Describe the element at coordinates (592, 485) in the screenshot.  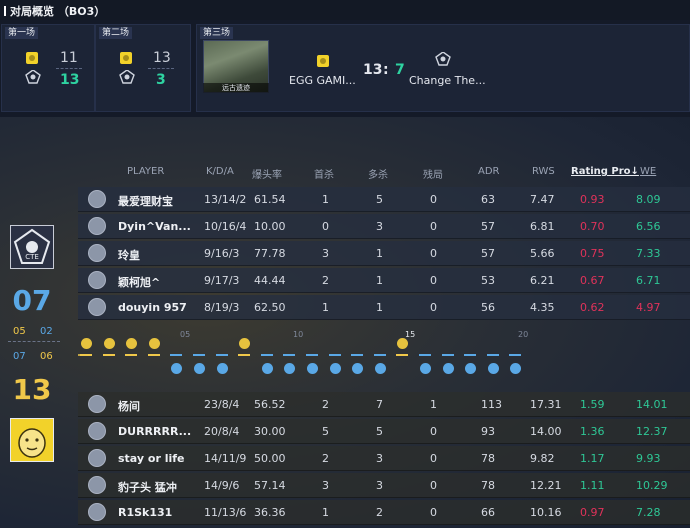
I see `stat-rating: 1.11` at that location.